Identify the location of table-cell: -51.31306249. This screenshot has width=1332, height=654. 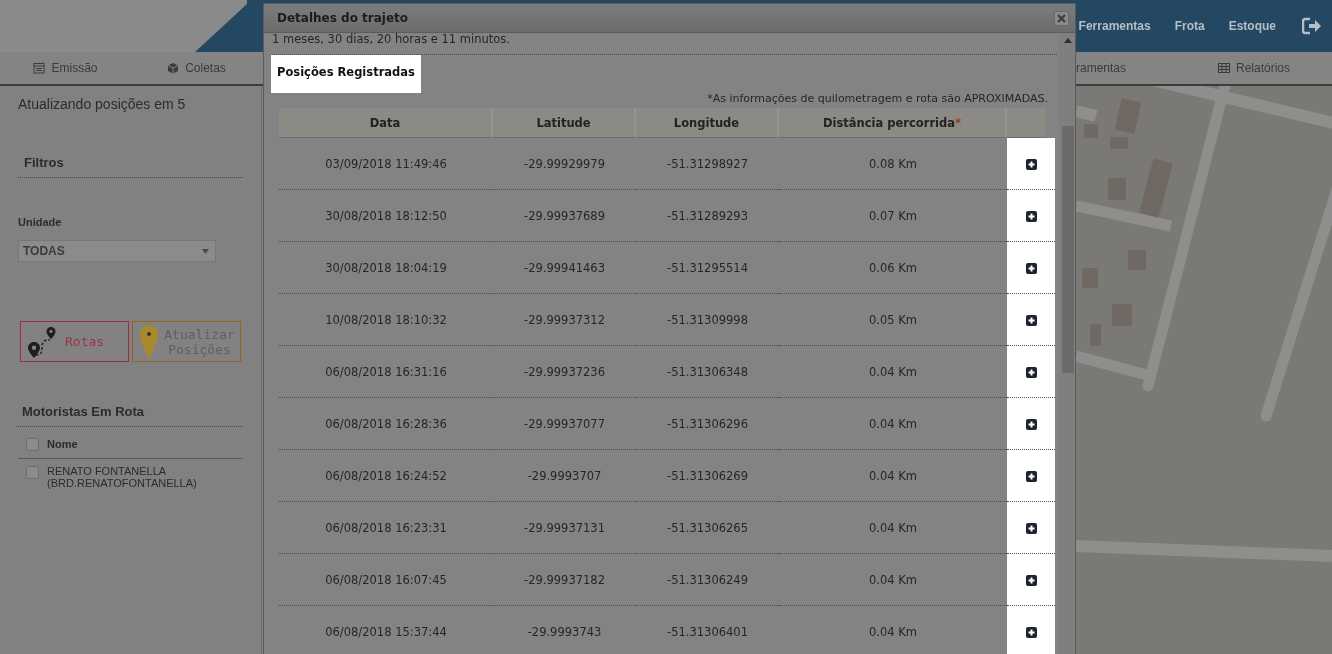
(707, 580).